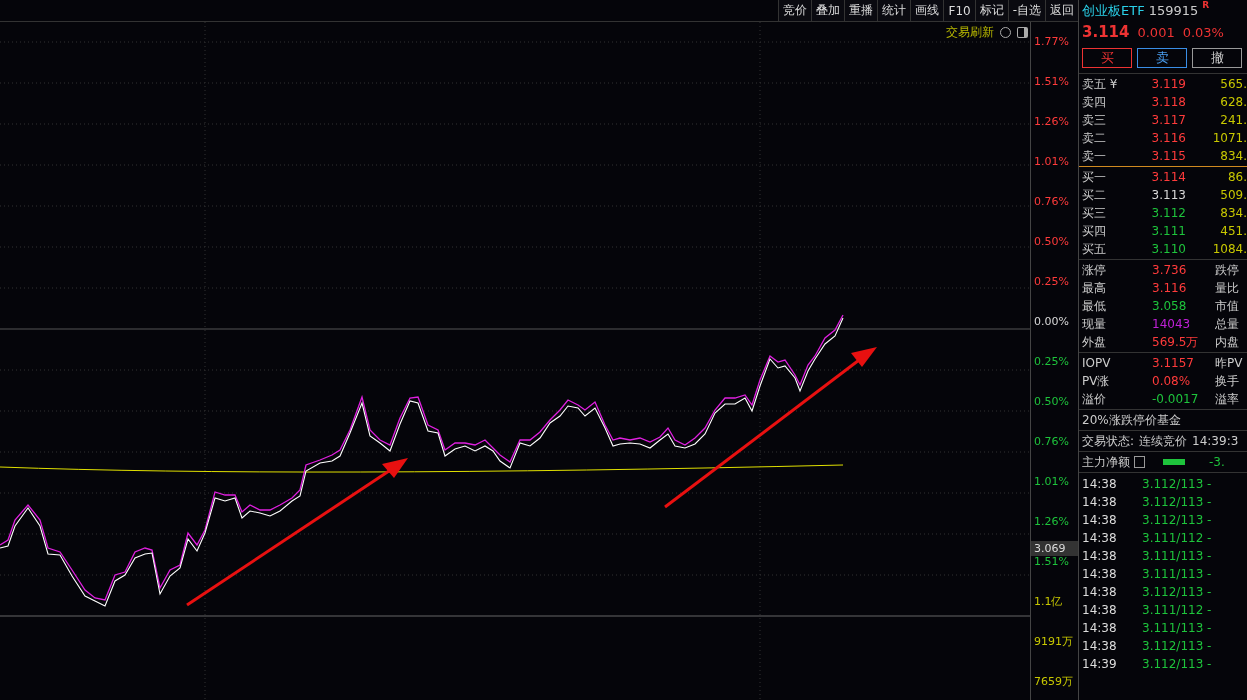 Image resolution: width=1247 pixels, height=700 pixels. What do you see at coordinates (1131, 420) in the screenshot?
I see `fund-type: 20%涨跌停价基金` at bounding box center [1131, 420].